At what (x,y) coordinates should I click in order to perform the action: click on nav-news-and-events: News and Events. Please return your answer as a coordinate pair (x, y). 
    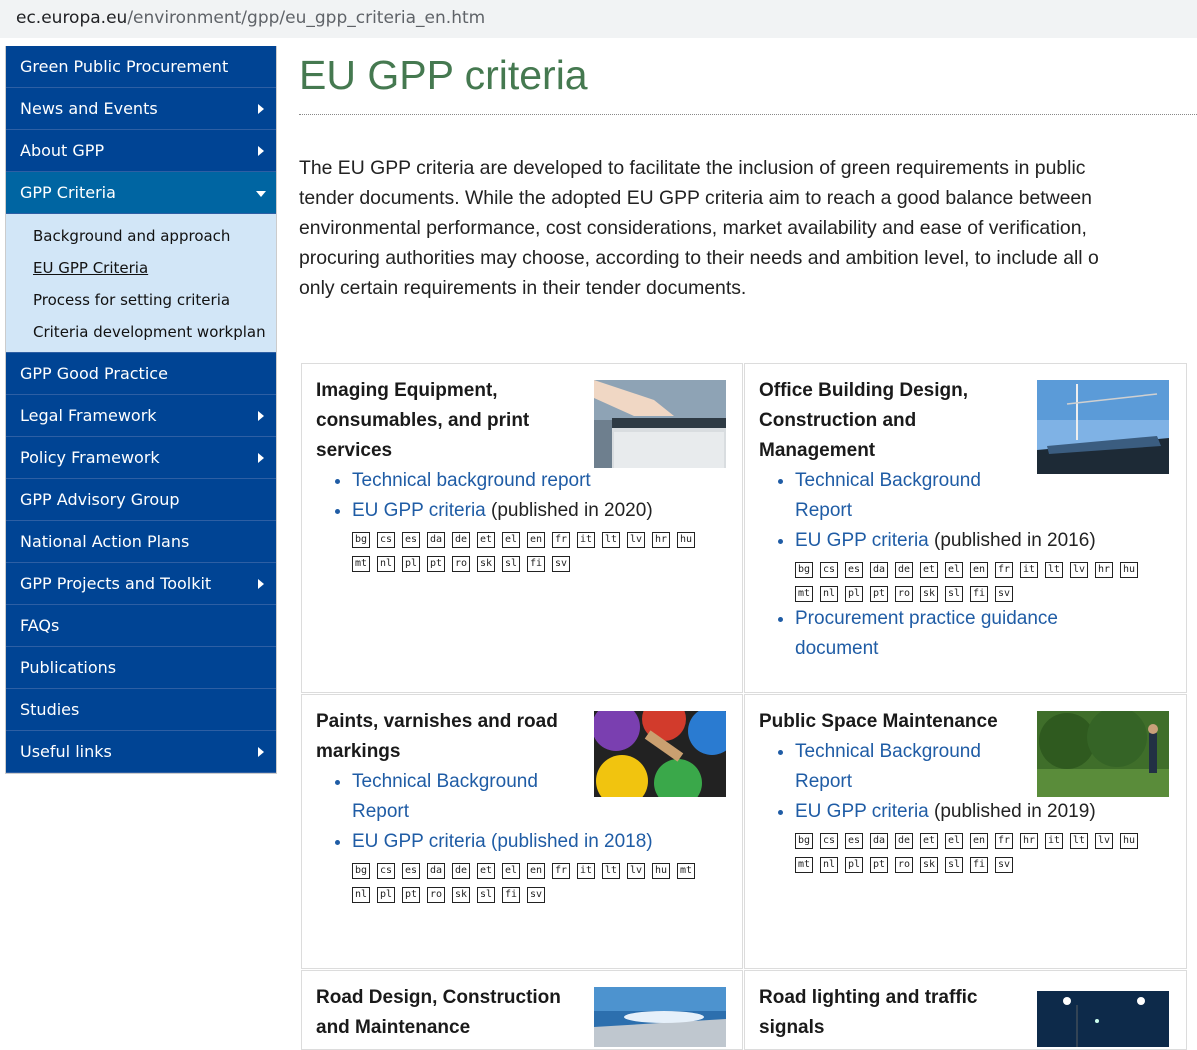
    Looking at the image, I should click on (141, 109).